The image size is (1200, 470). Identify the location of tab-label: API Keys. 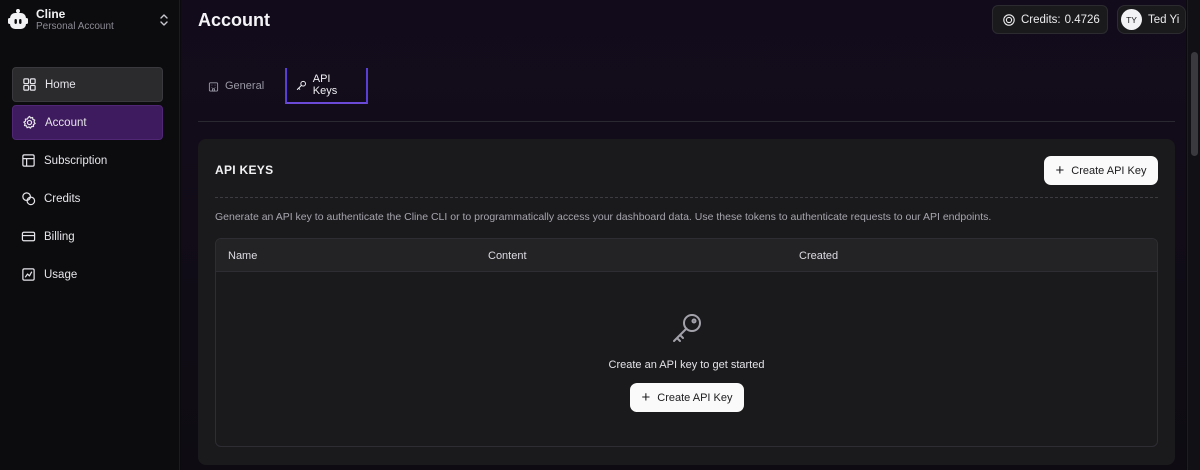
(325, 85).